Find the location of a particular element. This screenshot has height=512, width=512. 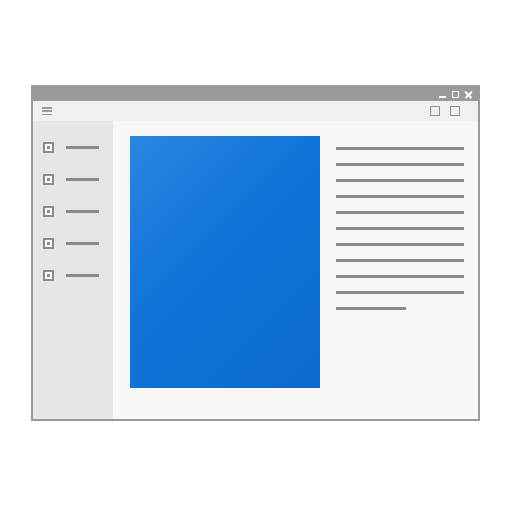

sidebar is located at coordinates (73, 270).